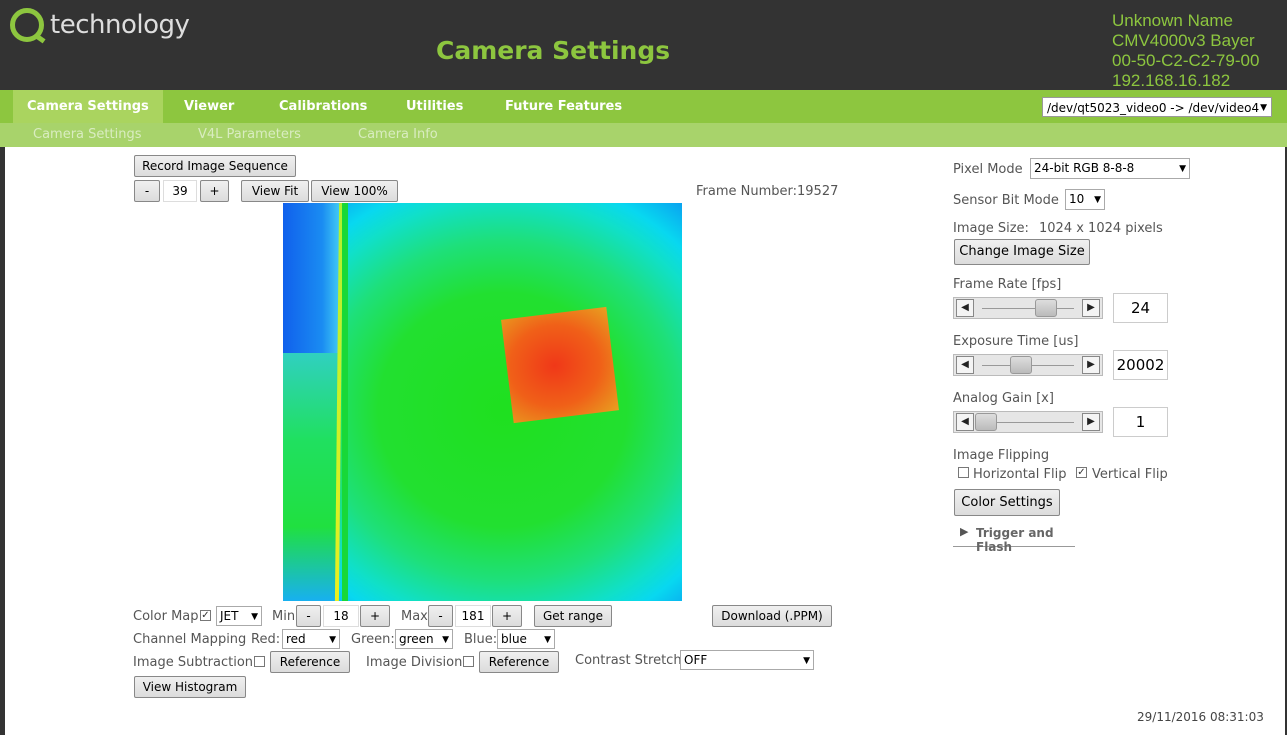 This screenshot has width=1287, height=735. Describe the element at coordinates (1130, 474) in the screenshot. I see `vertical-flip-label: Vertical Flip` at that location.